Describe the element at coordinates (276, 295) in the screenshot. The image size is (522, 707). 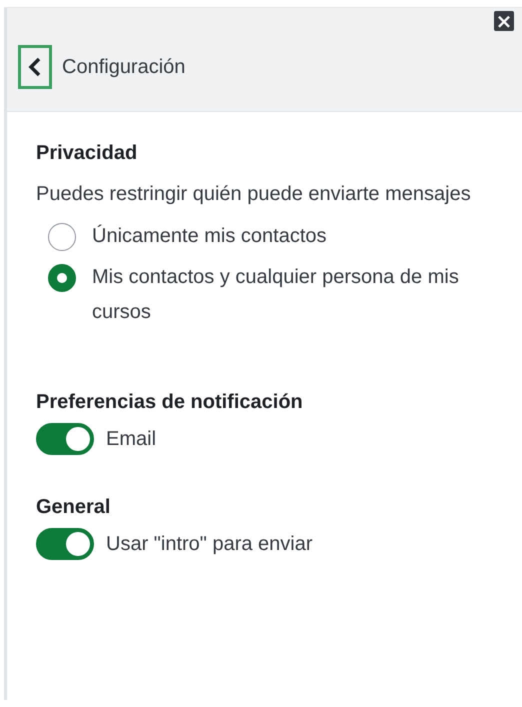
I see `radio-label: Mis contactos y cualquier persona de mis cursos` at that location.